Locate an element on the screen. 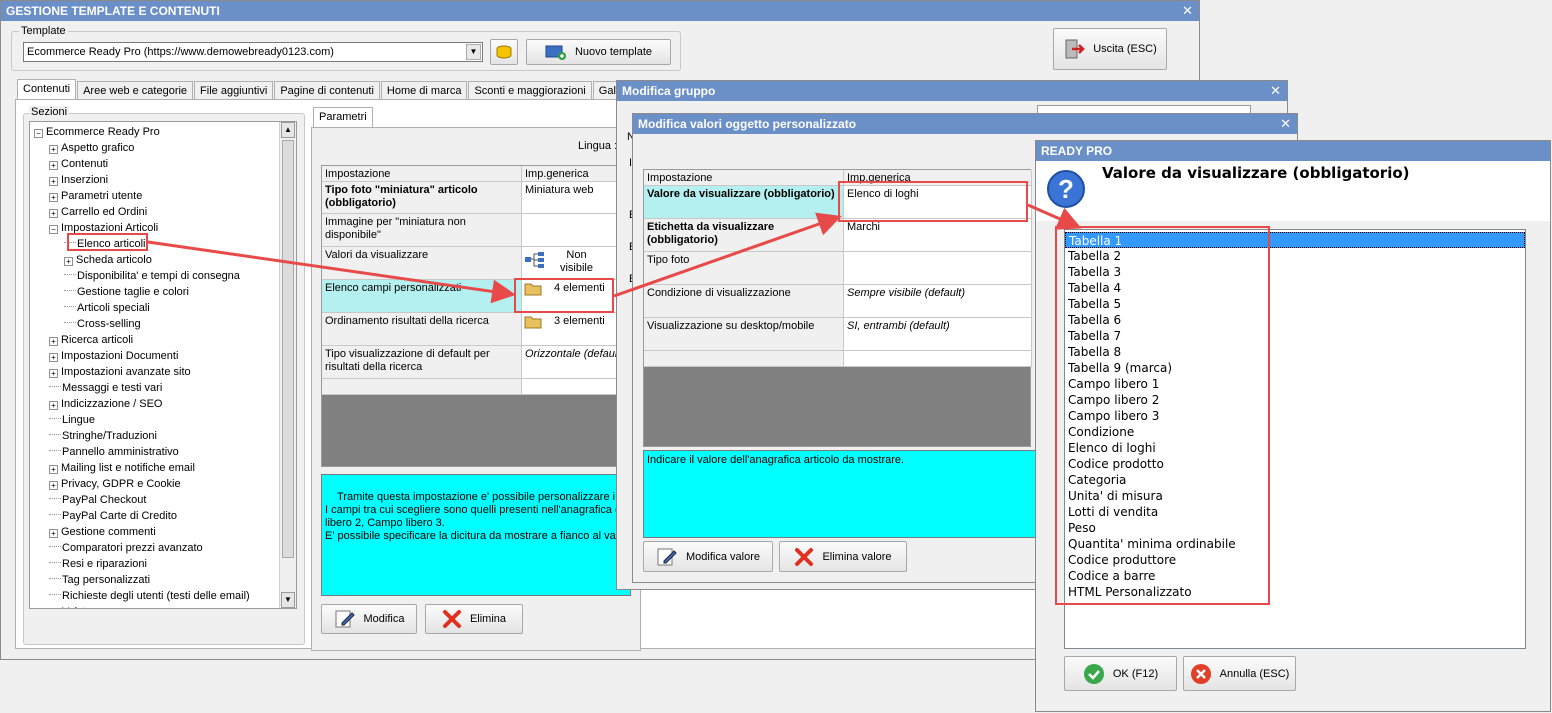  valori-close-icon: ✕ is located at coordinates (1285, 124).